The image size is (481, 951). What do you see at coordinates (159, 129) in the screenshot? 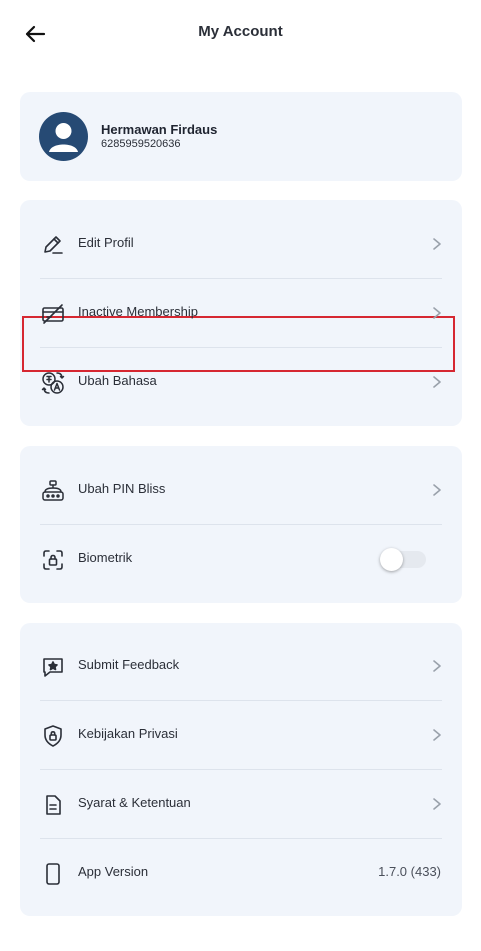
I see `profile-name: Hermawan Firdaus` at bounding box center [159, 129].